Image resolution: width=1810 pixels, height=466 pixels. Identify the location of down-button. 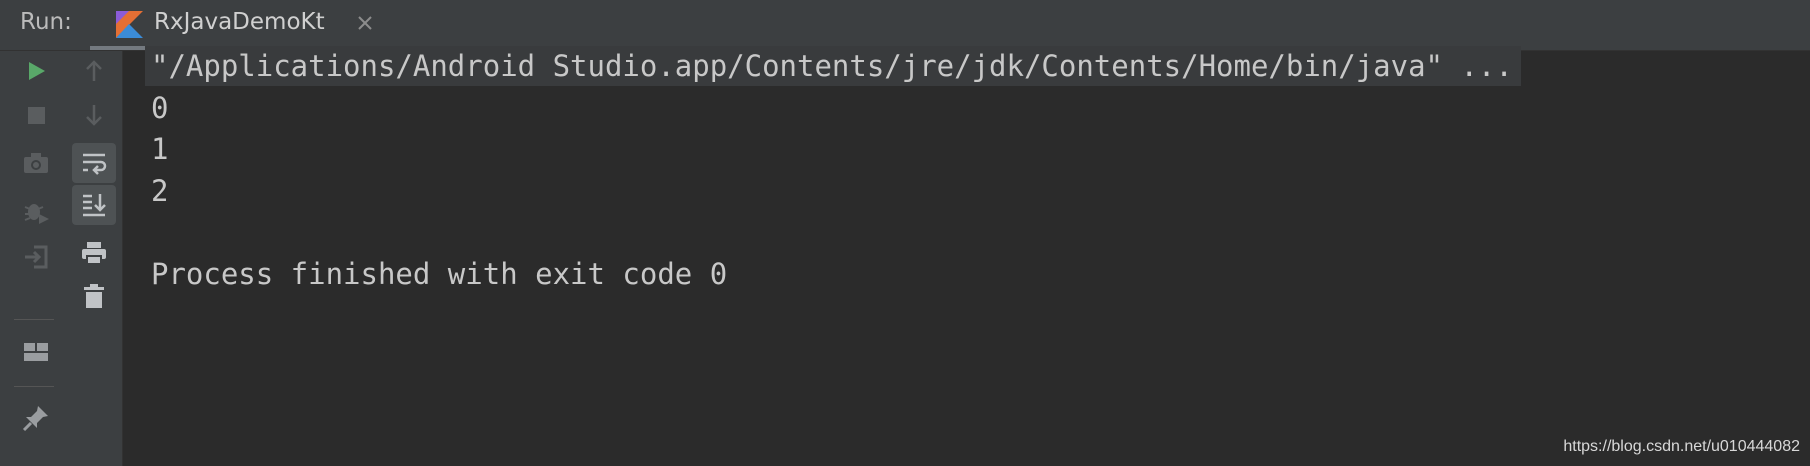
(94, 115).